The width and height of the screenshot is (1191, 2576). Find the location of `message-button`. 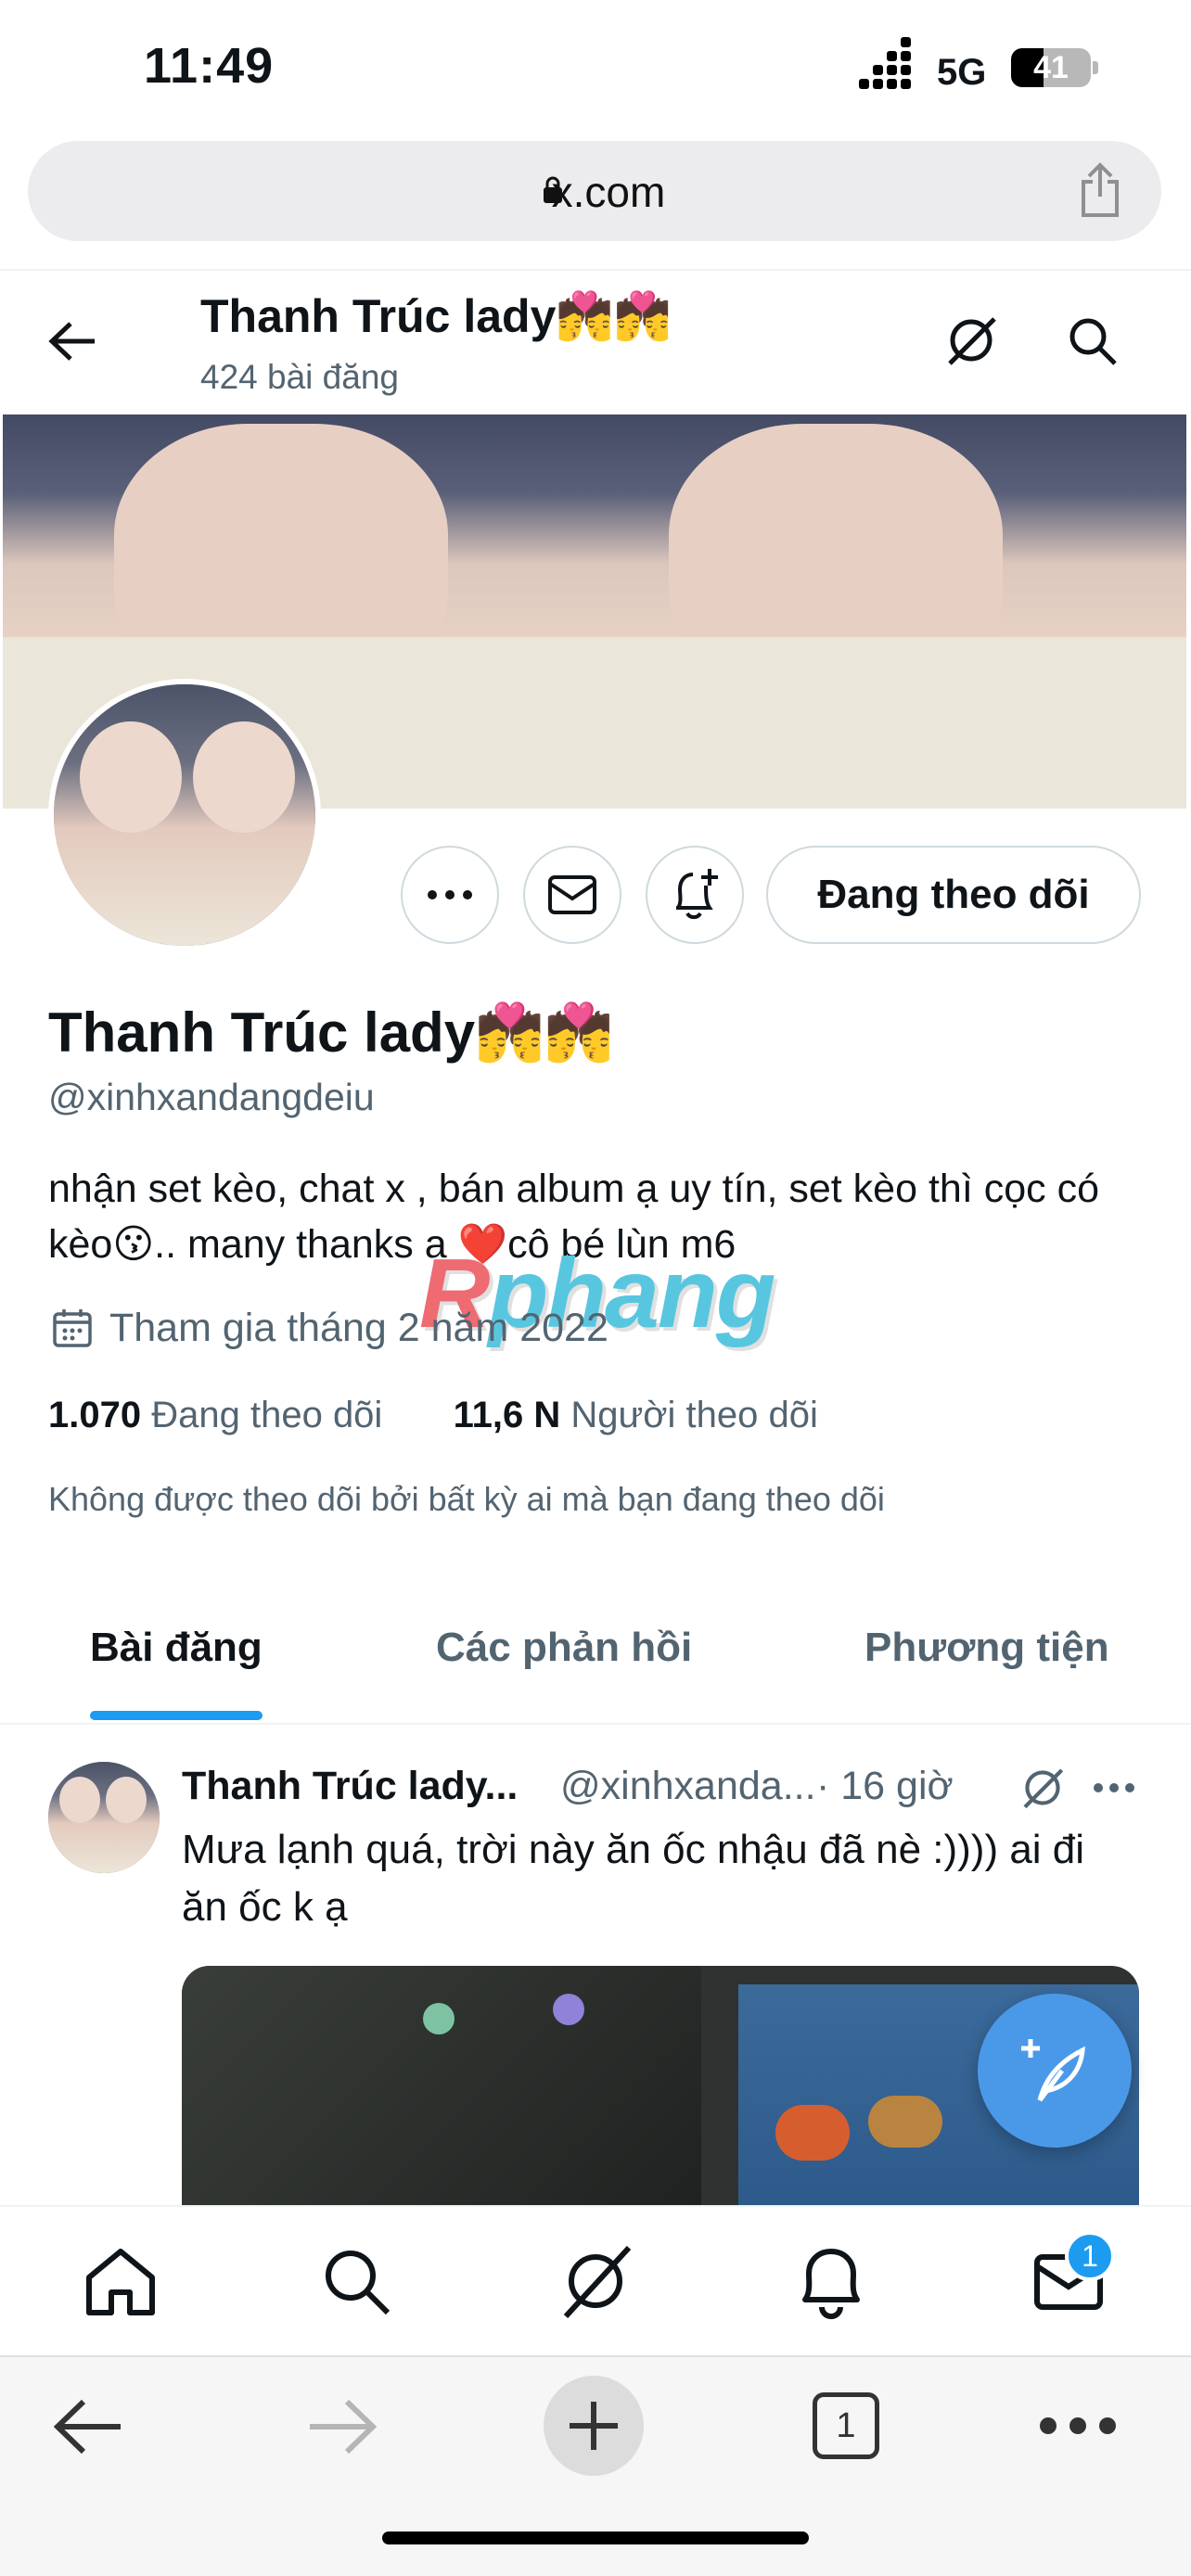

message-button is located at coordinates (572, 895).